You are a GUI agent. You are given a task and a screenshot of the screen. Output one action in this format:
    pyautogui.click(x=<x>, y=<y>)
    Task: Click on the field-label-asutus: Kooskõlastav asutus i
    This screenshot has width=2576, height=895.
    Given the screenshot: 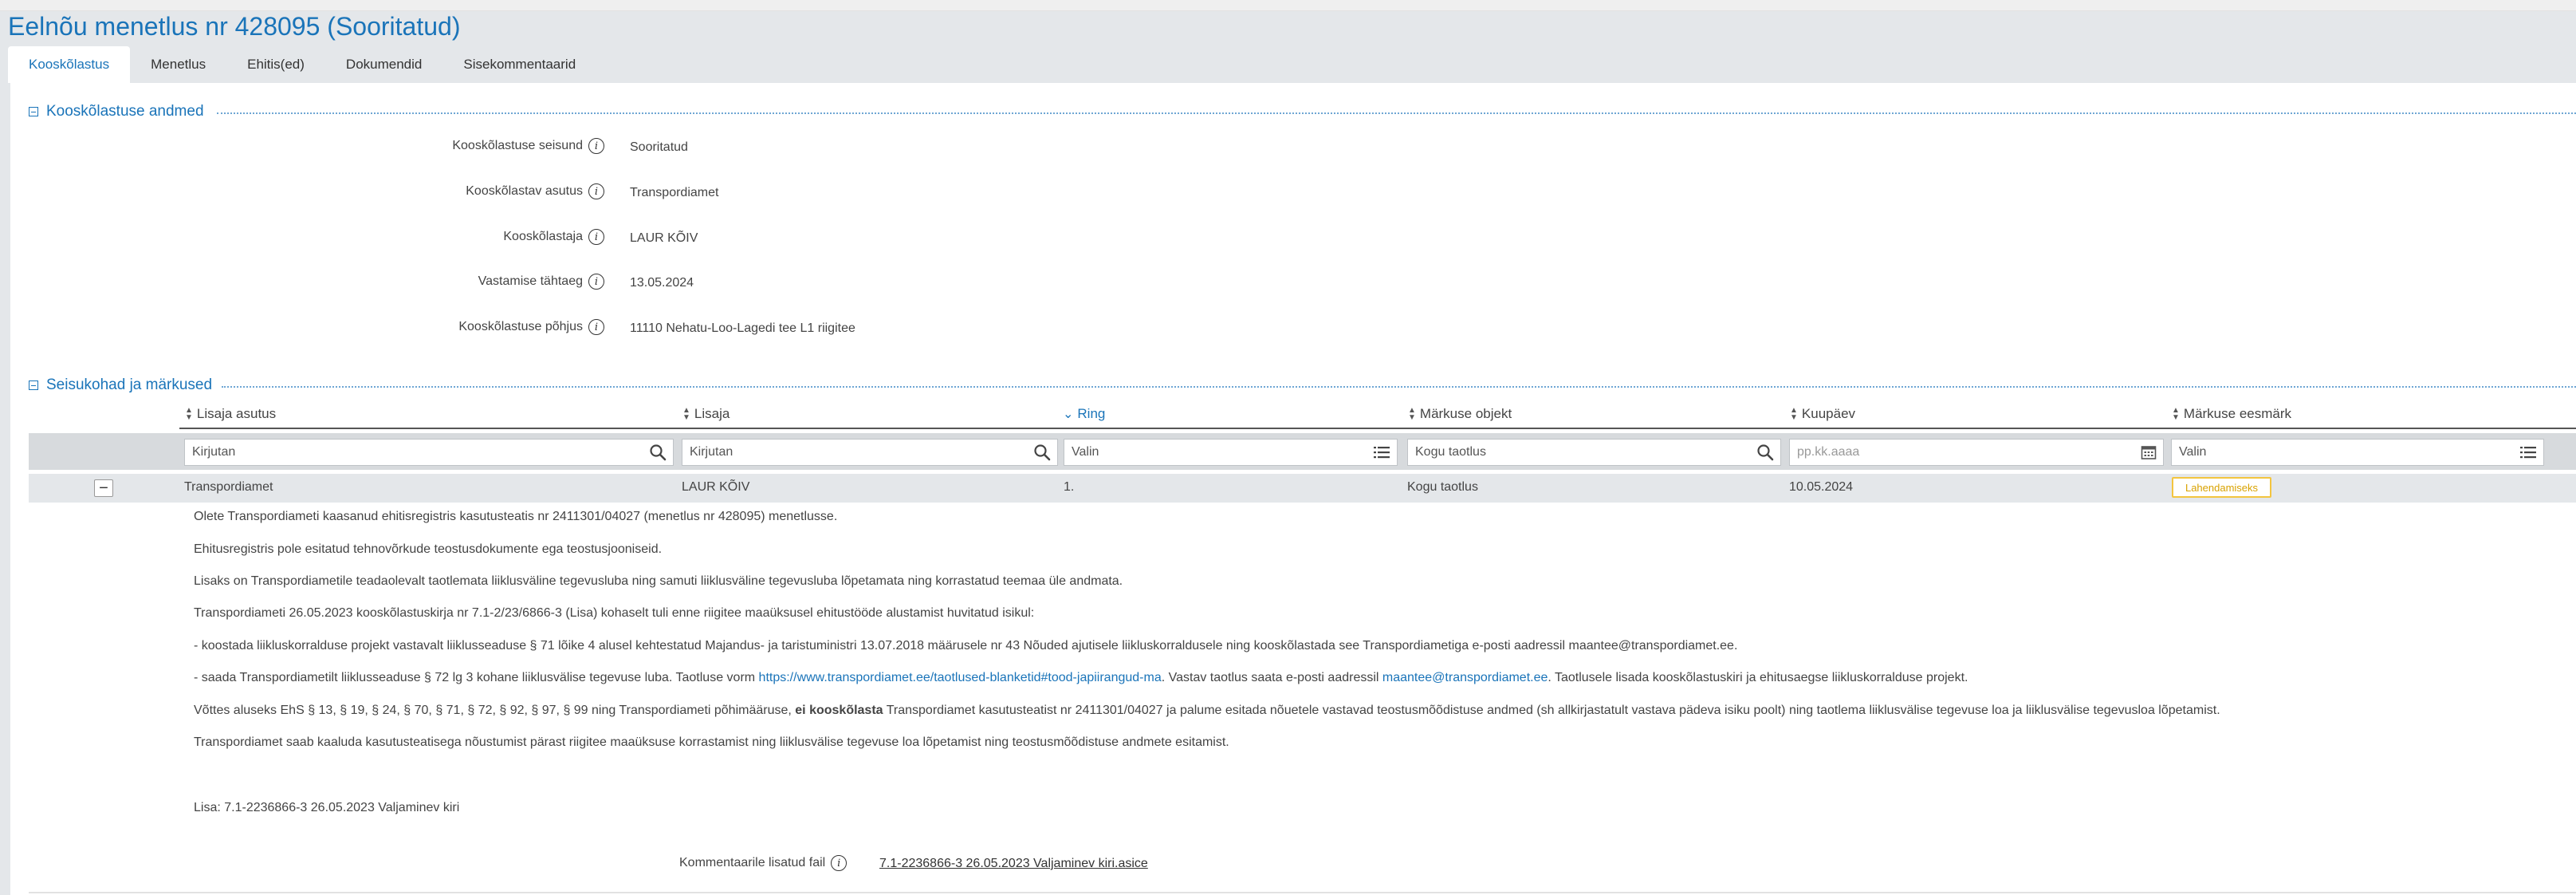 What is the action you would take?
    pyautogui.click(x=535, y=191)
    